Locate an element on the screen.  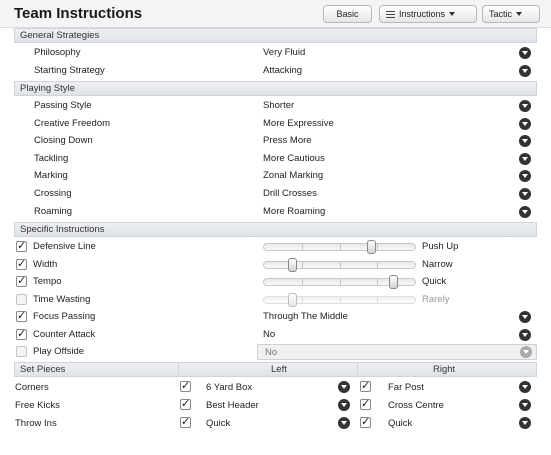
basic-button-label: Basic is located at coordinates (347, 14).